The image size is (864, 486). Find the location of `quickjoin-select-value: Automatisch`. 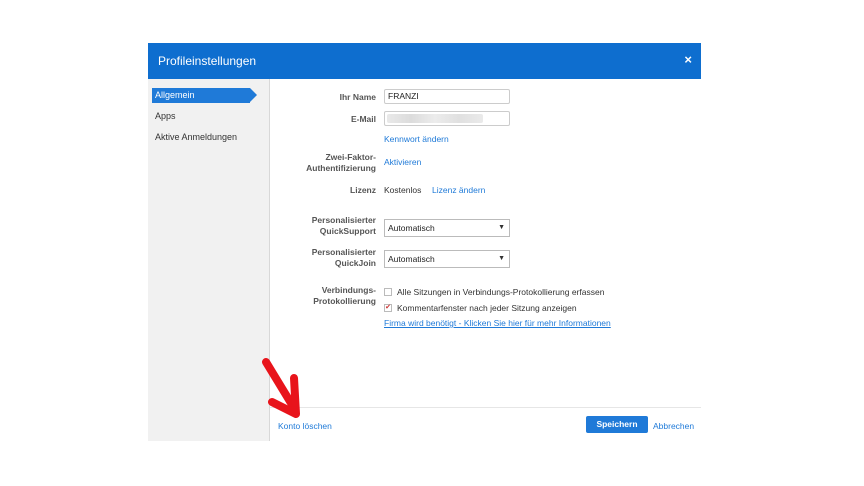

quickjoin-select-value: Automatisch is located at coordinates (411, 259).